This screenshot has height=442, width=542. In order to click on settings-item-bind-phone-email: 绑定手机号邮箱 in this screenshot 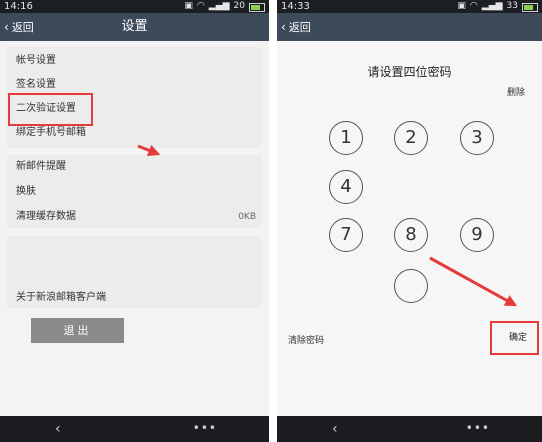, I will do `click(51, 133)`.